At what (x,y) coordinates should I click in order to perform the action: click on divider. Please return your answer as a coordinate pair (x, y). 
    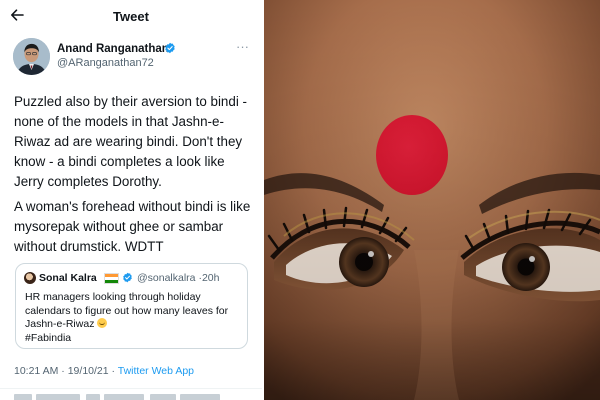
    Looking at the image, I should click on (131, 388).